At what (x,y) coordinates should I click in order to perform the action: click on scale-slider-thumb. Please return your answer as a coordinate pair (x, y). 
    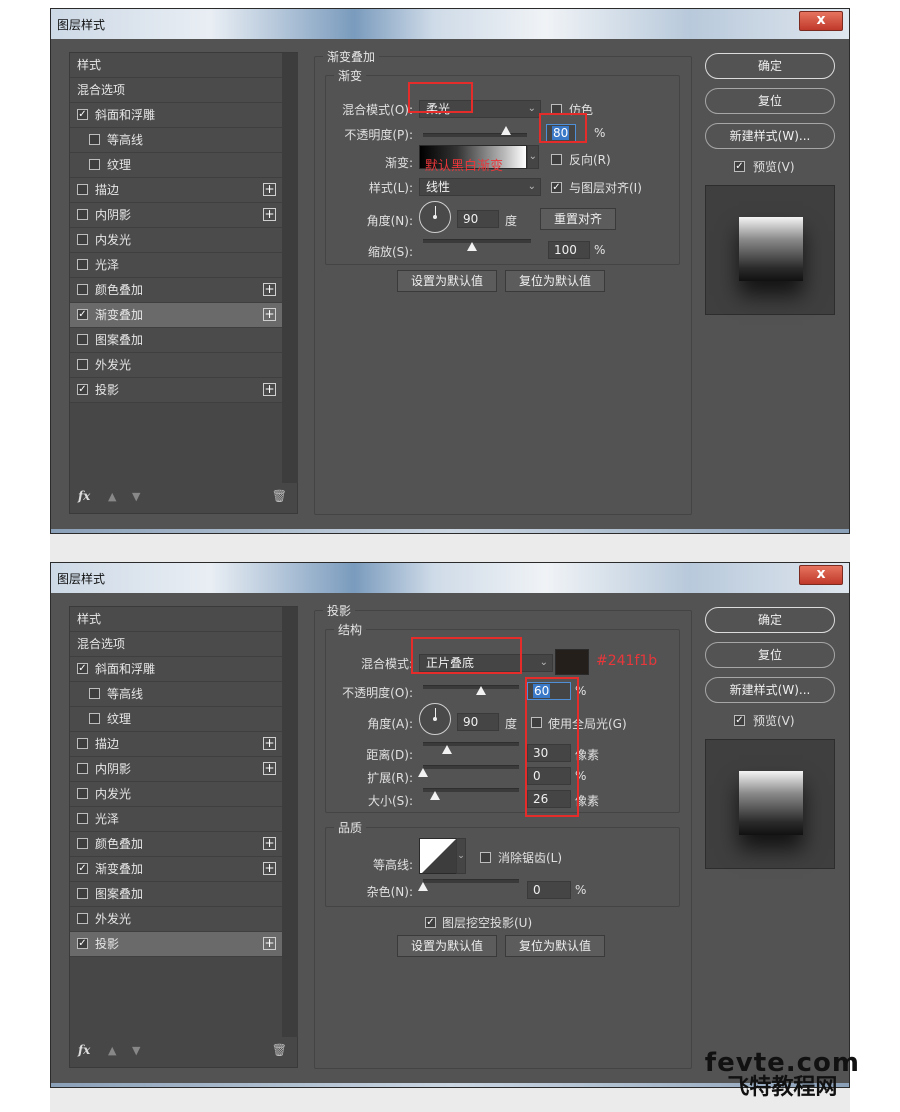
    Looking at the image, I should click on (471, 246).